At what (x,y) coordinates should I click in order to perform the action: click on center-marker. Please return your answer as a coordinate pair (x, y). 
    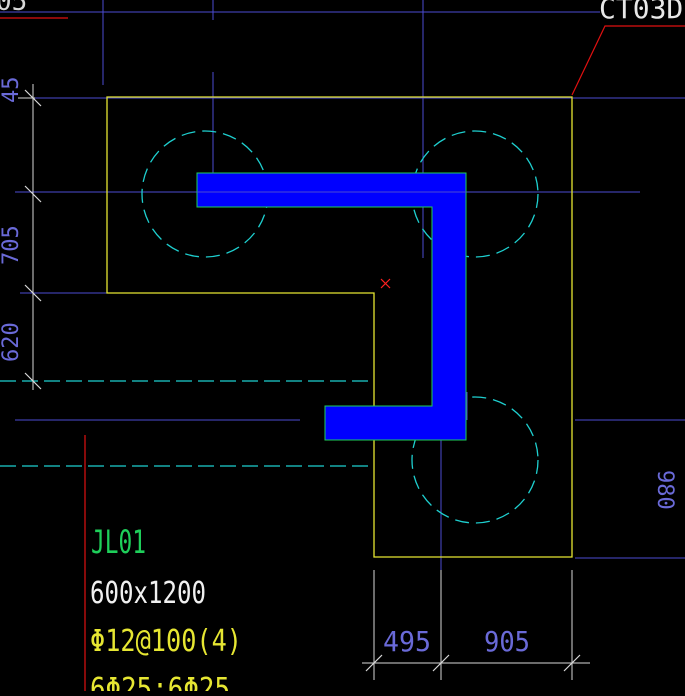
    Looking at the image, I should click on (385, 283).